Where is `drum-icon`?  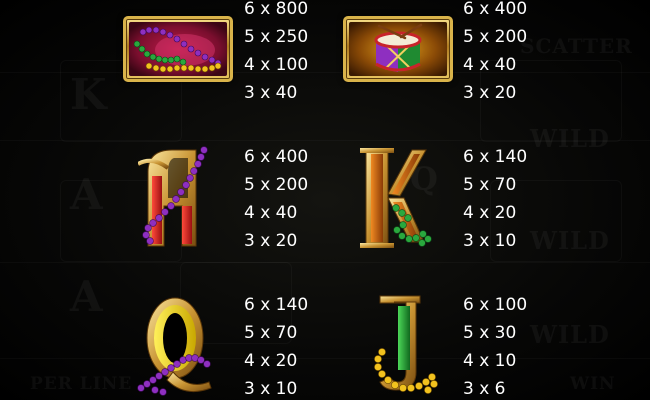
drum-icon is located at coordinates (398, 49).